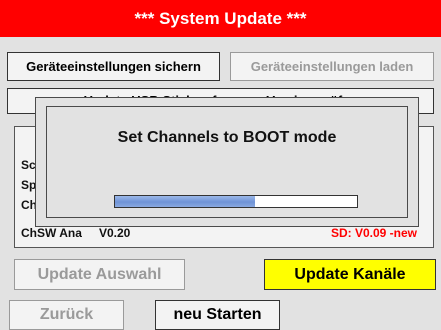 This screenshot has width=441, height=330. What do you see at coordinates (227, 137) in the screenshot?
I see `dialog-title: Set Channels to BOOT mode` at bounding box center [227, 137].